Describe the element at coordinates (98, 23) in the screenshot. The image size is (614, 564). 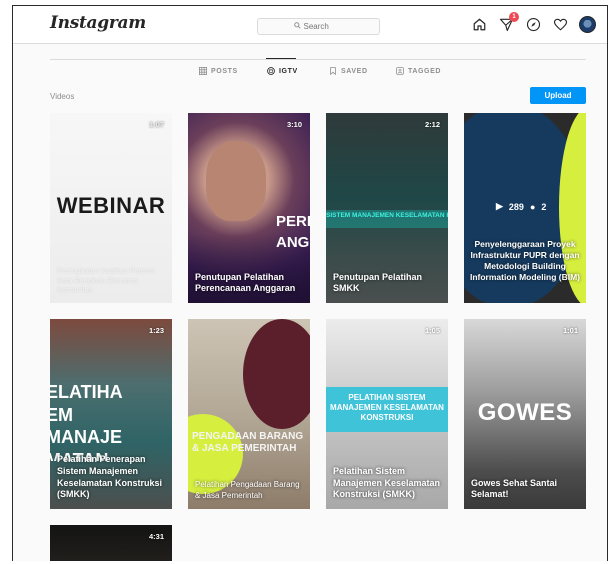
I see `instagram-logo: Instagram` at that location.